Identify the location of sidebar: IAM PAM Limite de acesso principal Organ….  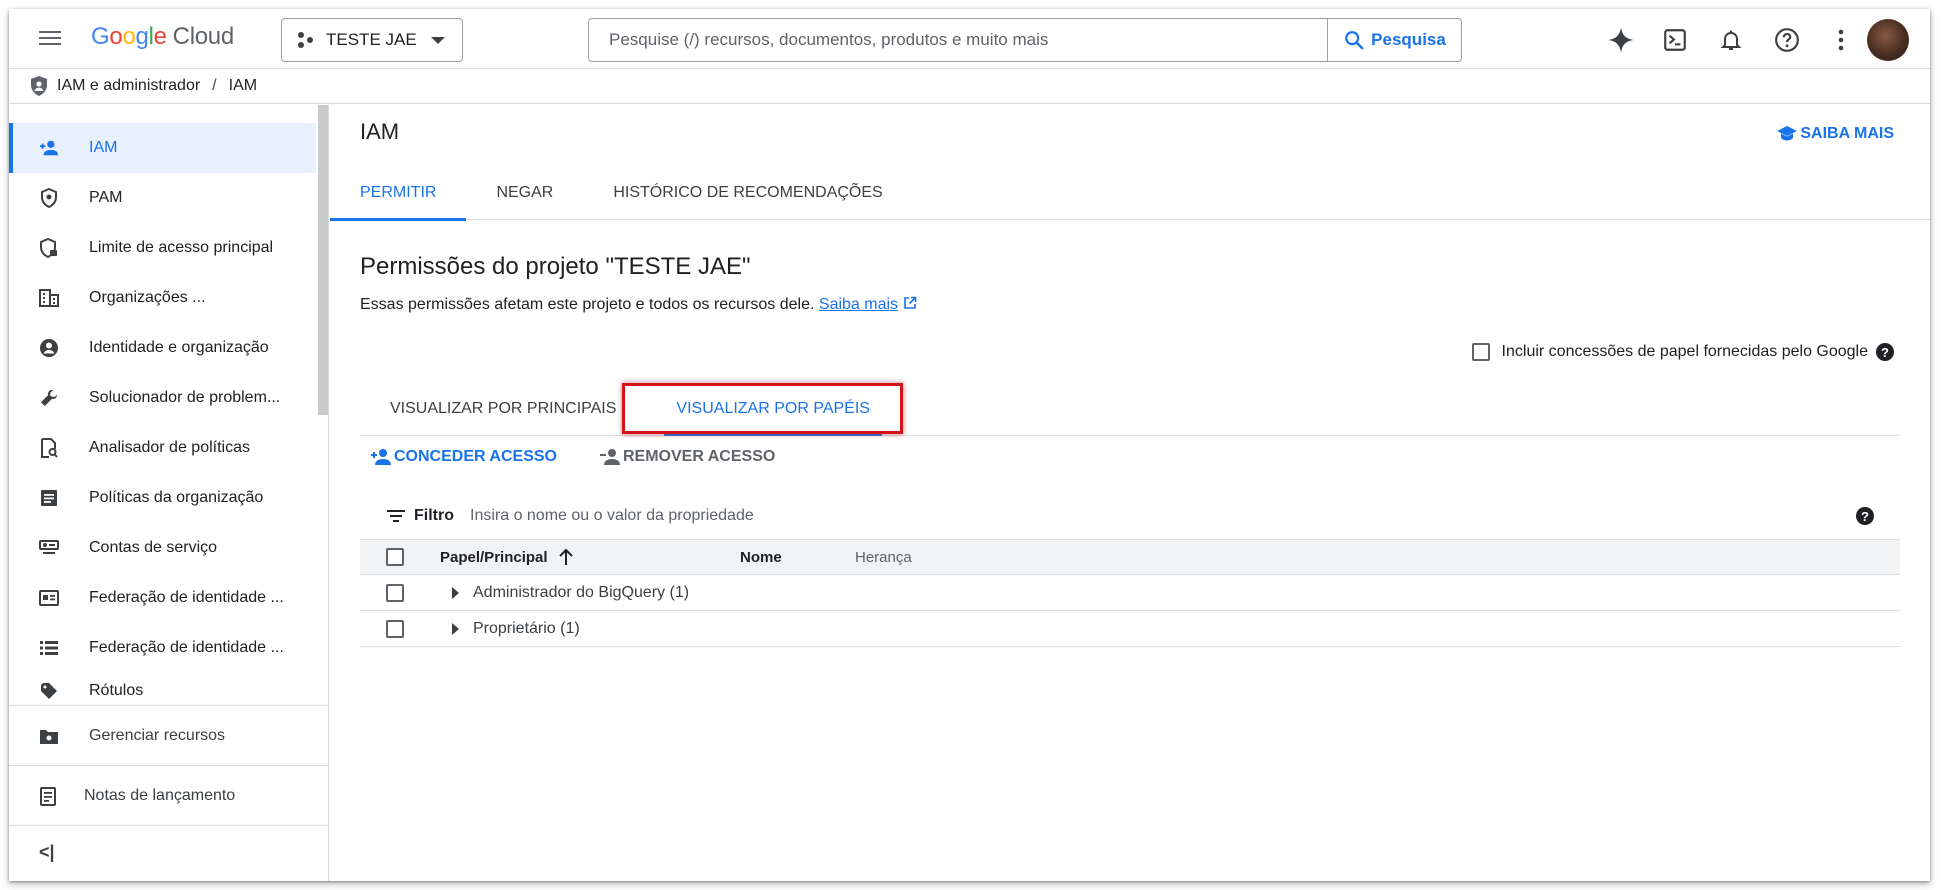
(169, 493).